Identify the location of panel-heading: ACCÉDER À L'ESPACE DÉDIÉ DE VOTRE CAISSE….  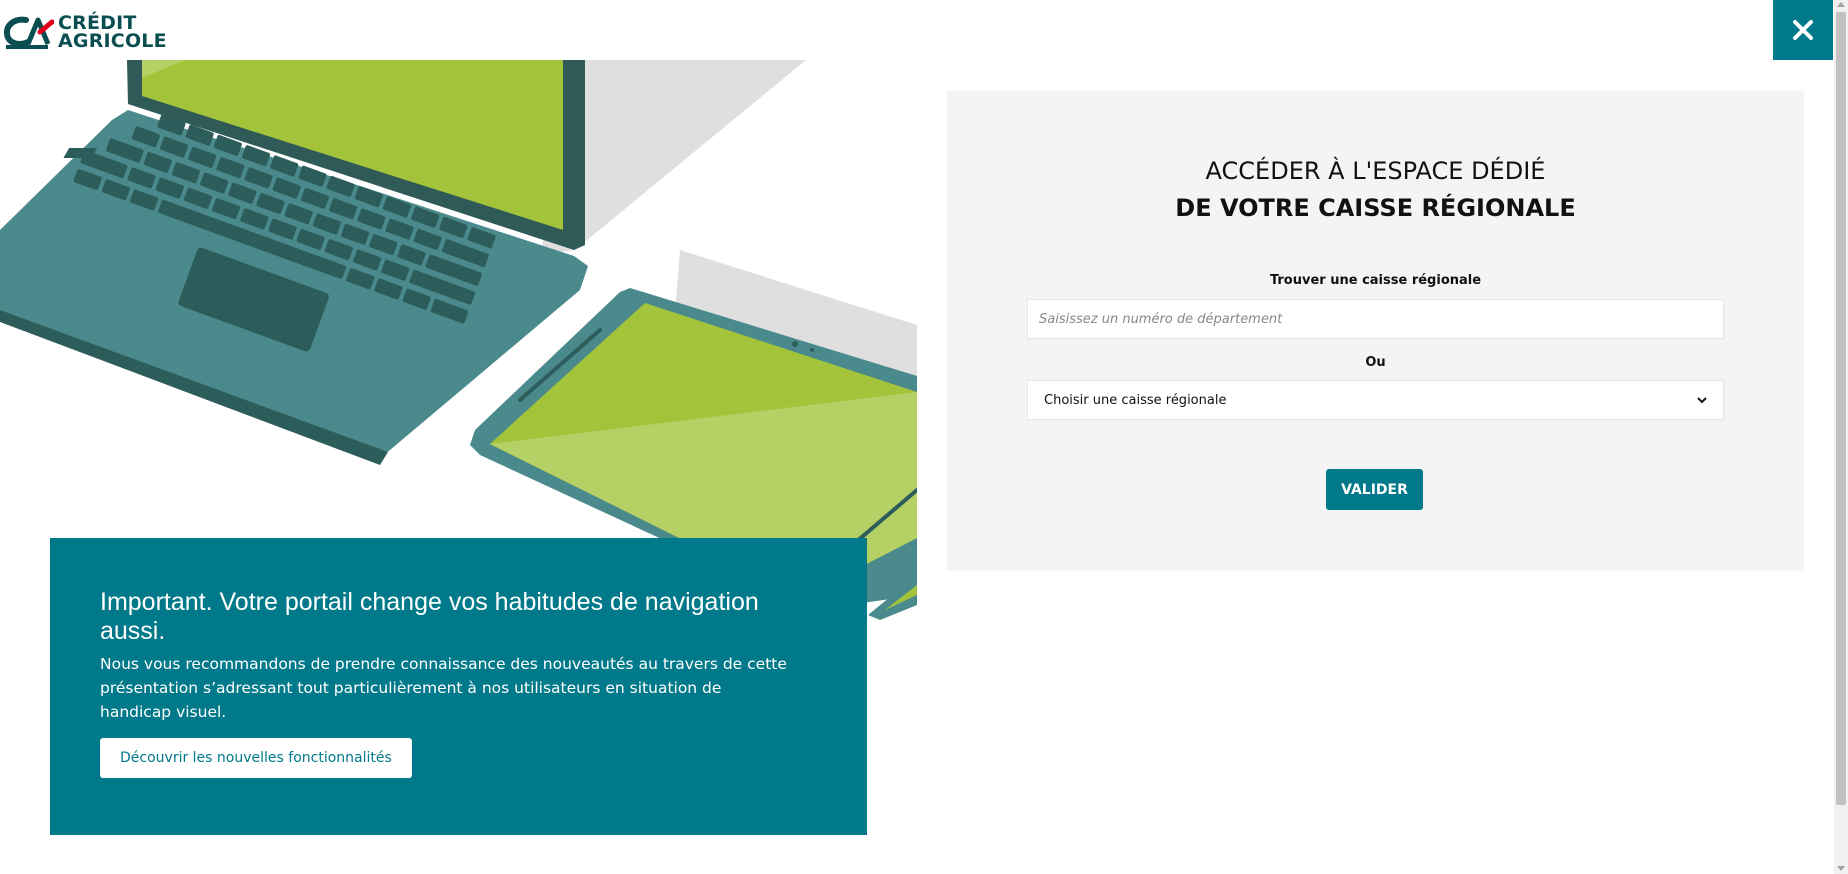
(1375, 190).